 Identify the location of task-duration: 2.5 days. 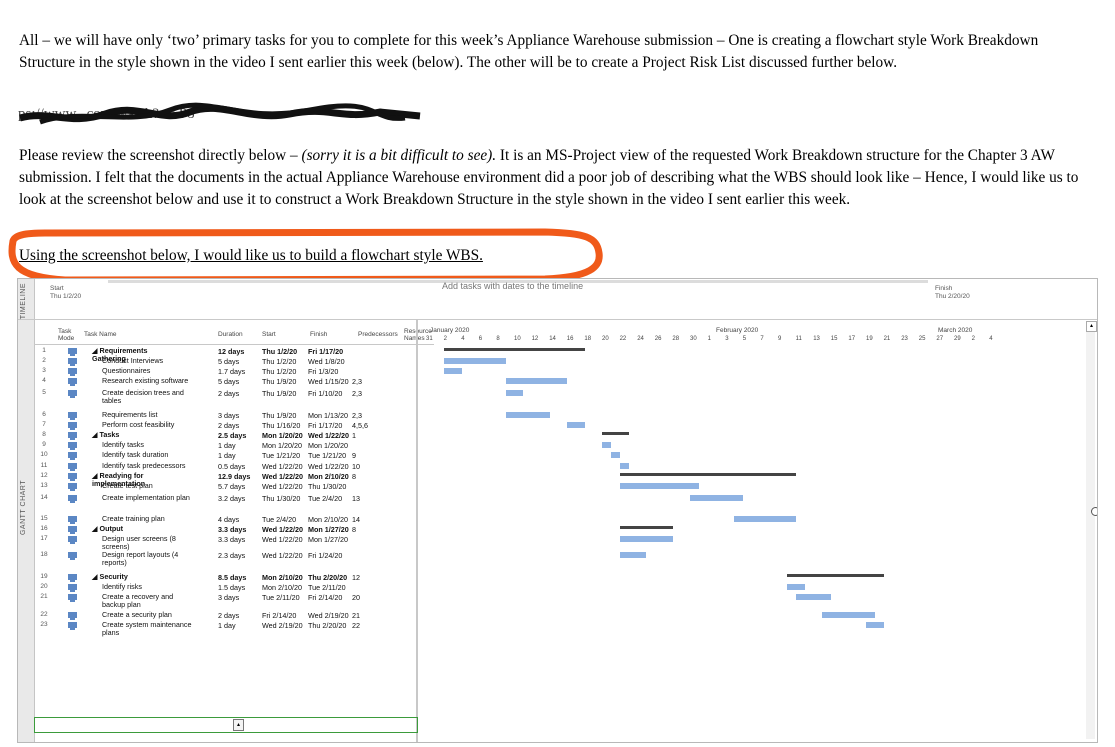
(232, 435).